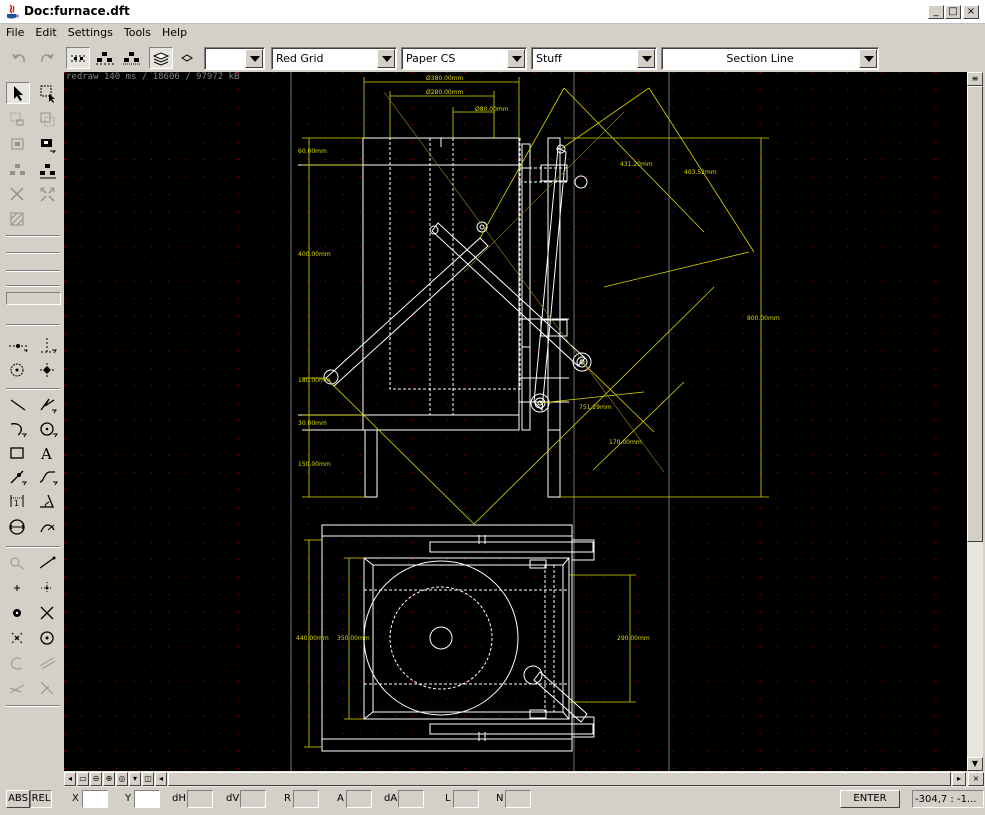 The image size is (985, 815). Describe the element at coordinates (18, 93) in the screenshot. I see `select-tool` at that location.